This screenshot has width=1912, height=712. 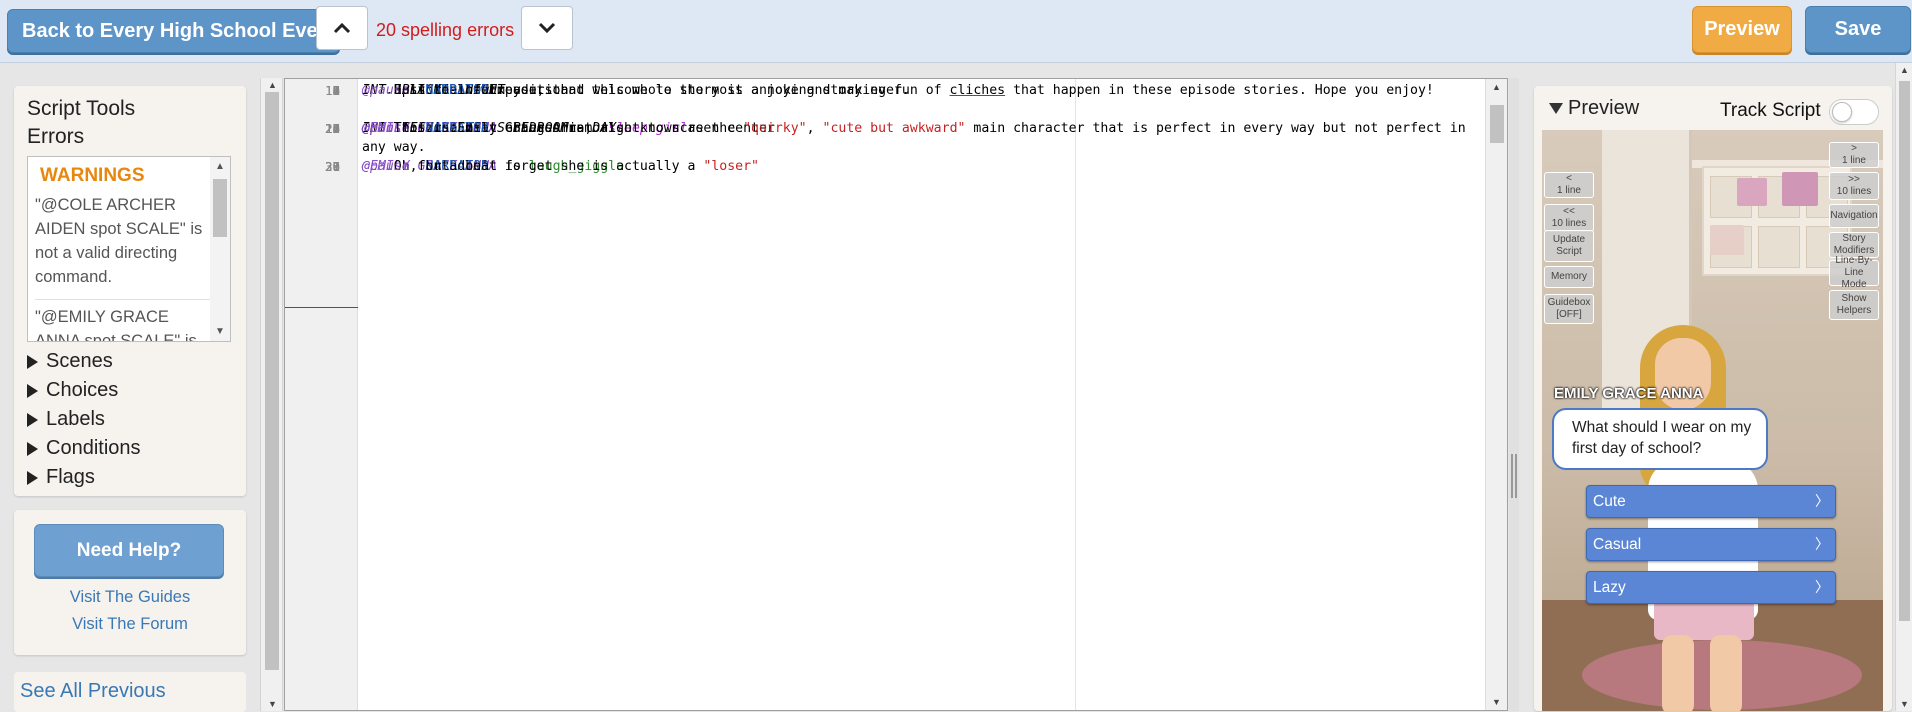 What do you see at coordinates (84, 448) in the screenshot?
I see `tree-conditions: Conditions` at bounding box center [84, 448].